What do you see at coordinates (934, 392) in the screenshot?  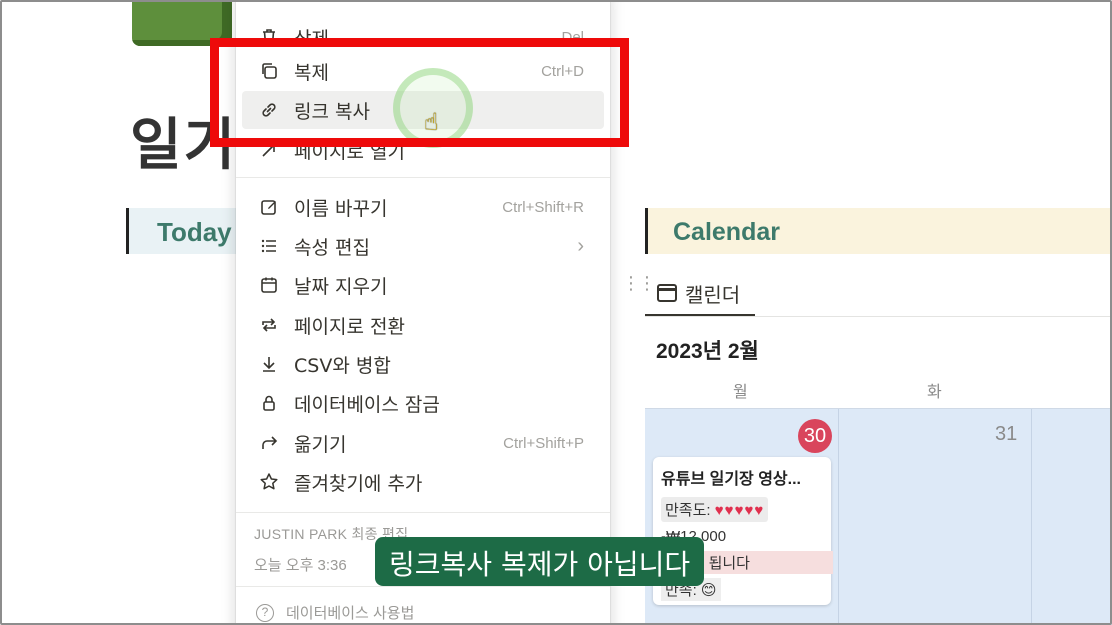 I see `weekday-tuesday: 화` at bounding box center [934, 392].